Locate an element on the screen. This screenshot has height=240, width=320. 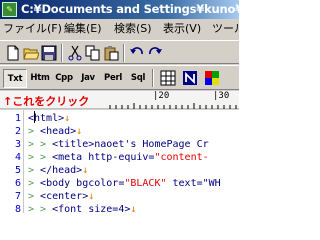
title-bar: ✎ C:¥Documents and Settings¥kuno¥デス is located at coordinates (119, 9).